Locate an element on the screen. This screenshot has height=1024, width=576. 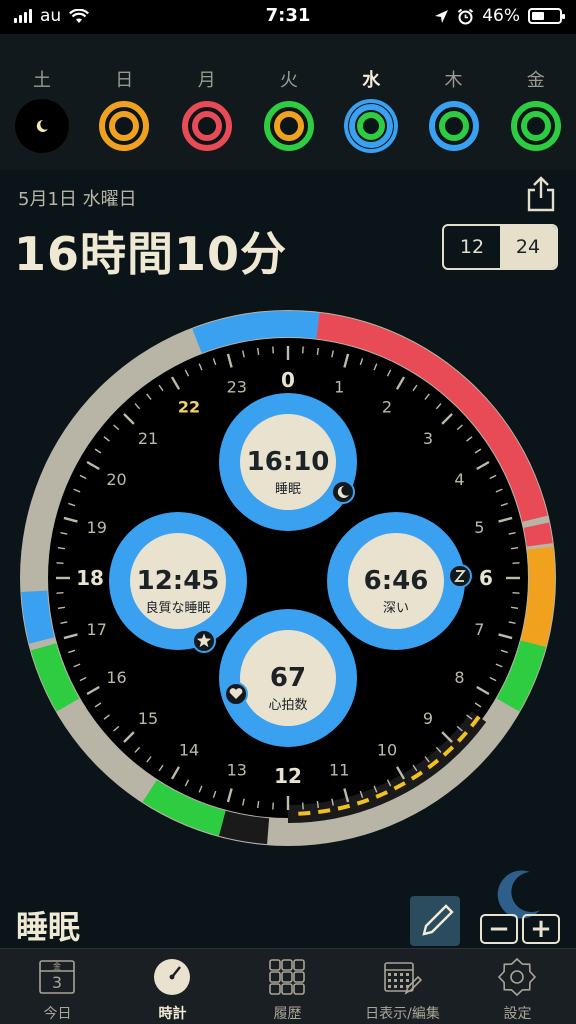
clock-icon is located at coordinates (172, 977).